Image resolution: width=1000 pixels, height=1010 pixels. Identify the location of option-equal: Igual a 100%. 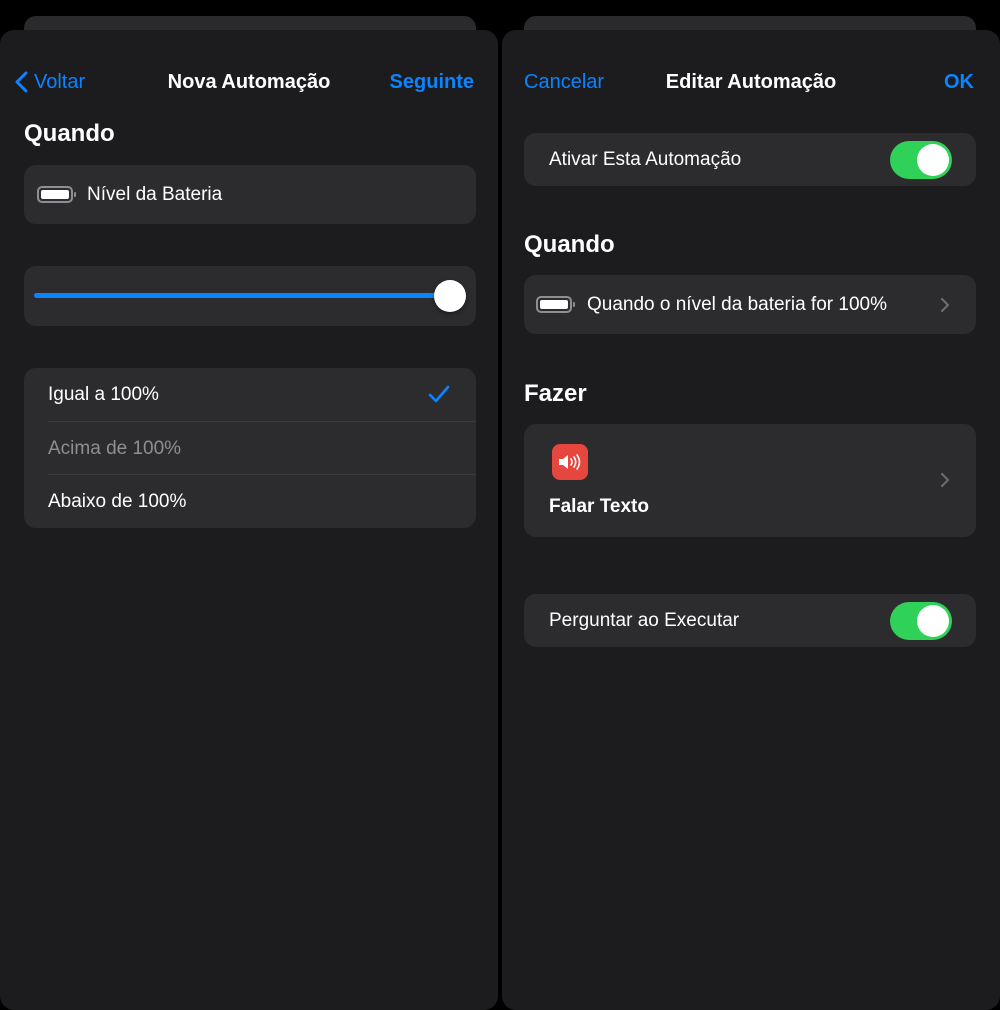
(250, 394).